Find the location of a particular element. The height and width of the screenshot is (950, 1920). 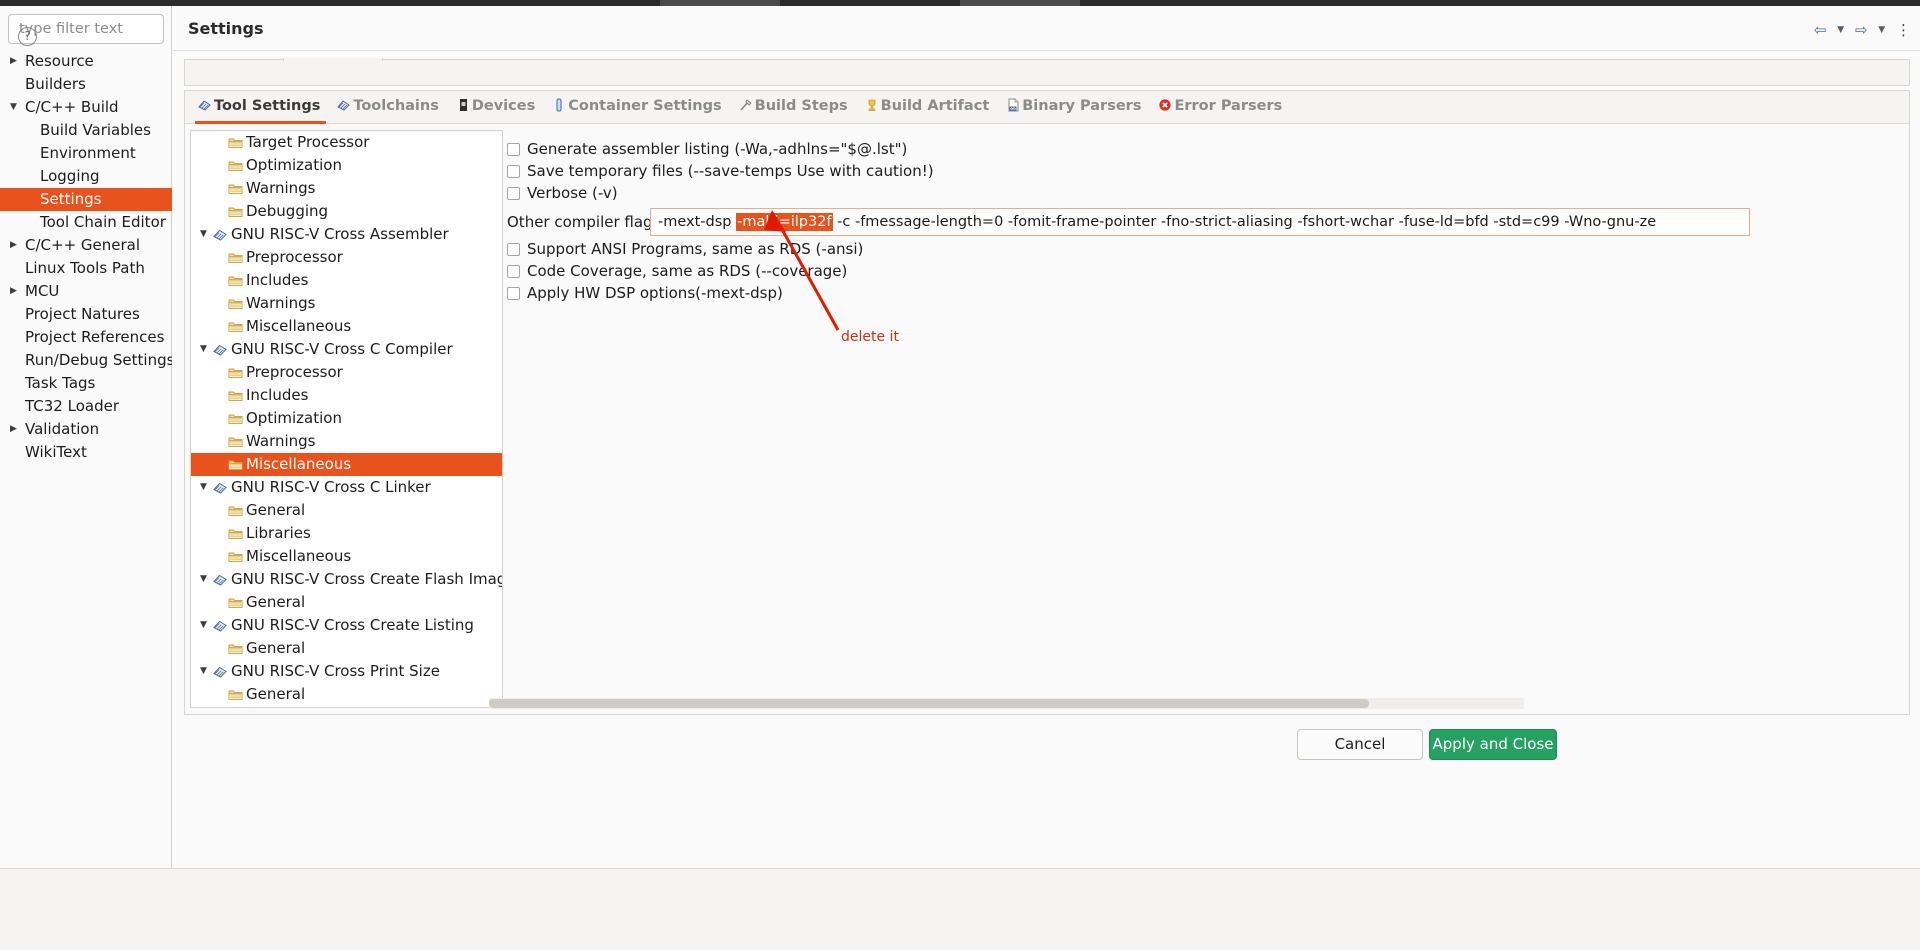

tool-tree-item-gnu-risc-v-cross-create-flash-image: ▼ GNU RISC-V Cross Create Flash Image is located at coordinates (346, 579).